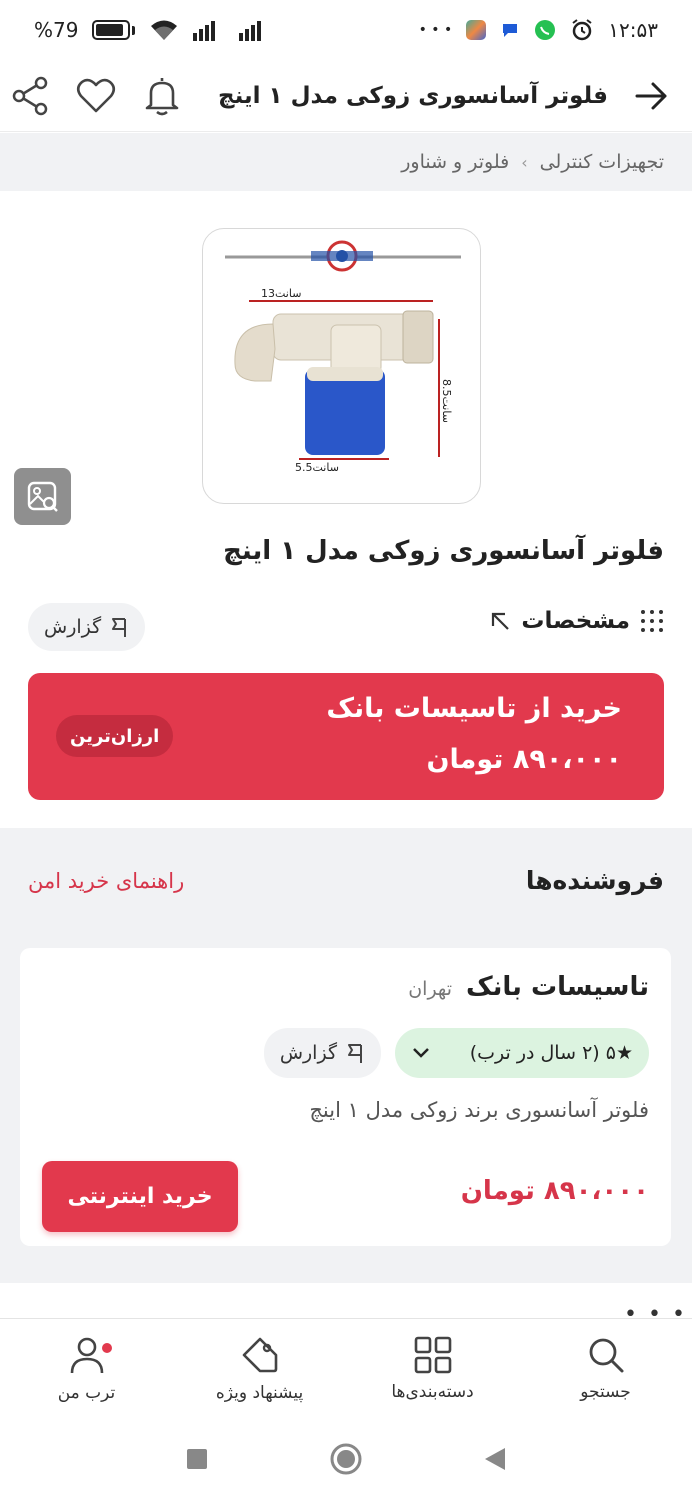 This screenshot has height=1500, width=692. What do you see at coordinates (524, 759) in the screenshot?
I see `buy-banner-price: ۸۹۰،۰۰۰ تومان` at bounding box center [524, 759].